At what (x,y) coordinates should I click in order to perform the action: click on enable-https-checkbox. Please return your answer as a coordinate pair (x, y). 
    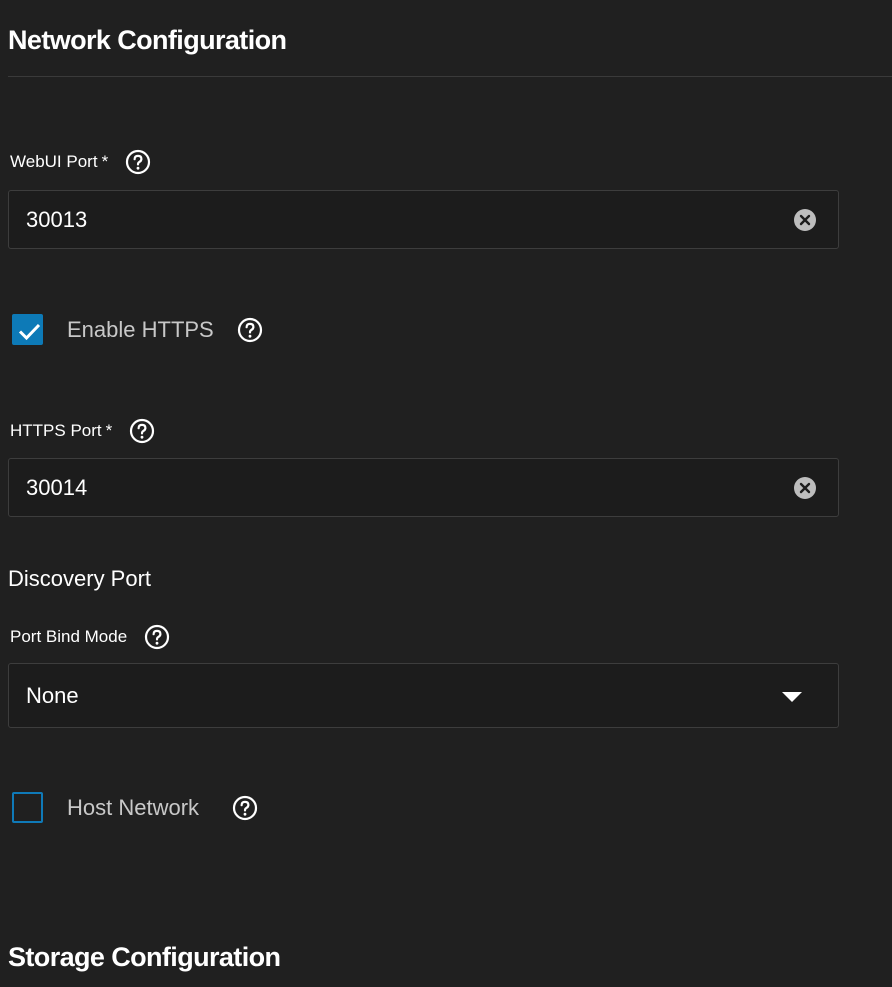
    Looking at the image, I should click on (27, 329).